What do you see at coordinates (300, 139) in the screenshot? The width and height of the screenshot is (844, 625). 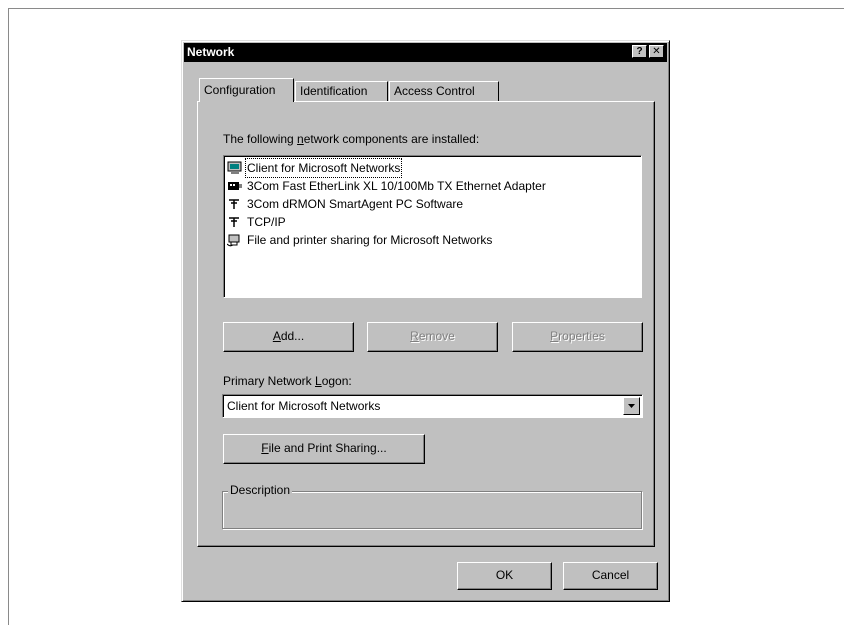 I see `components-label-accel: n` at bounding box center [300, 139].